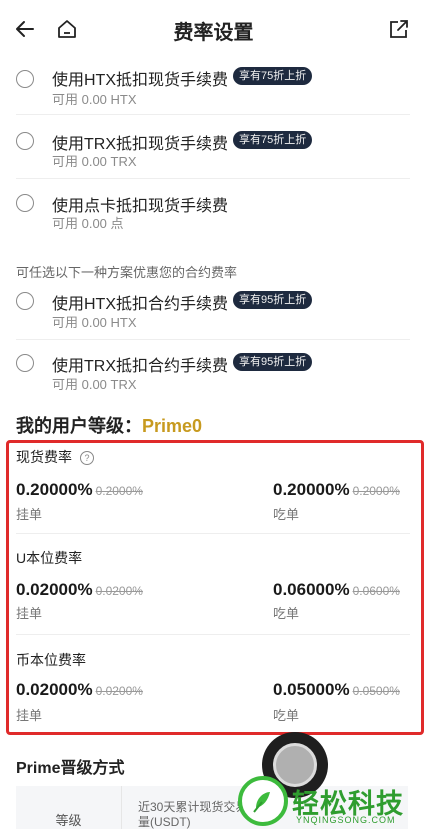 This screenshot has height=830, width=427. What do you see at coordinates (127, 272) in the screenshot?
I see `contract-hint: 可任选以下一种方案优惠您的合约费率` at bounding box center [127, 272].